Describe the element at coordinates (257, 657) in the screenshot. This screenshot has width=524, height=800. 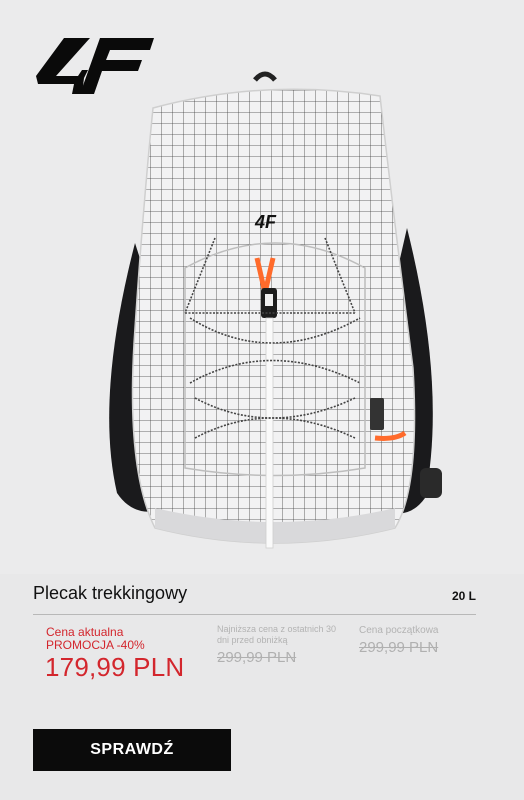
I see `lowest-price: 299,99 PLN` at that location.